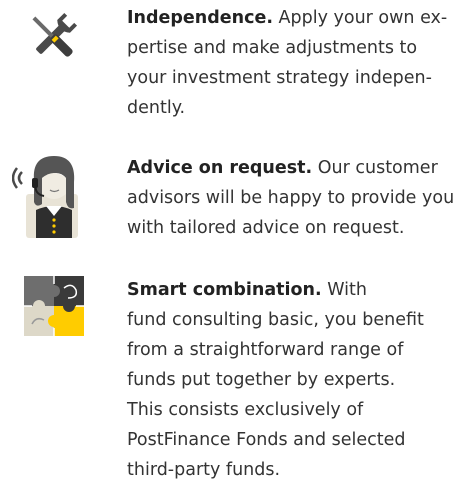 The height and width of the screenshot is (485, 460). What do you see at coordinates (261, 380) in the screenshot?
I see `feature-body-line: funds put together by experts.` at bounding box center [261, 380].